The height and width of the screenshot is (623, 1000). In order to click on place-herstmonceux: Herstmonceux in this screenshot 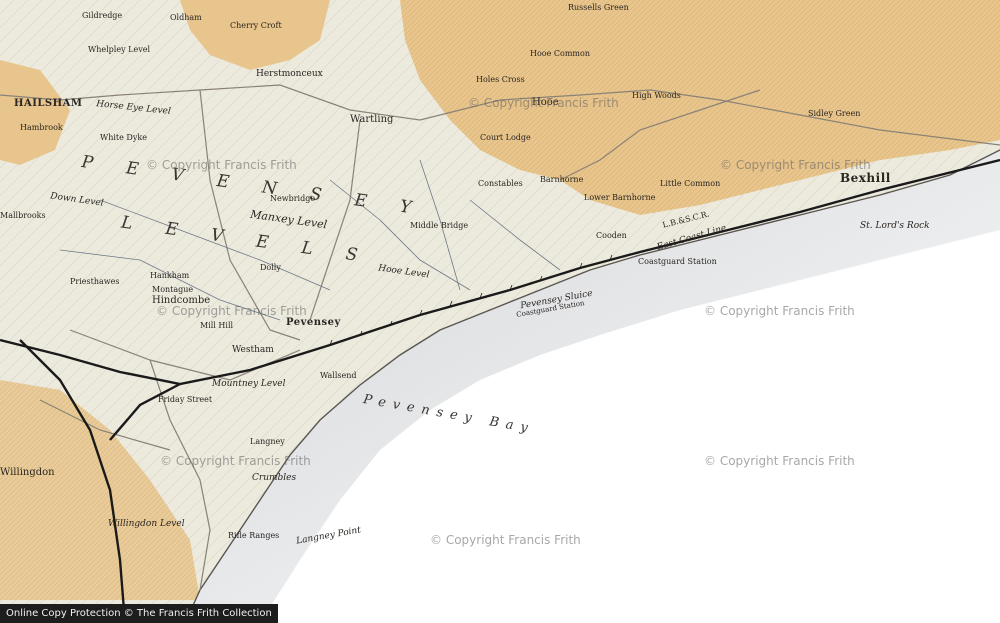, I will do `click(289, 74)`.